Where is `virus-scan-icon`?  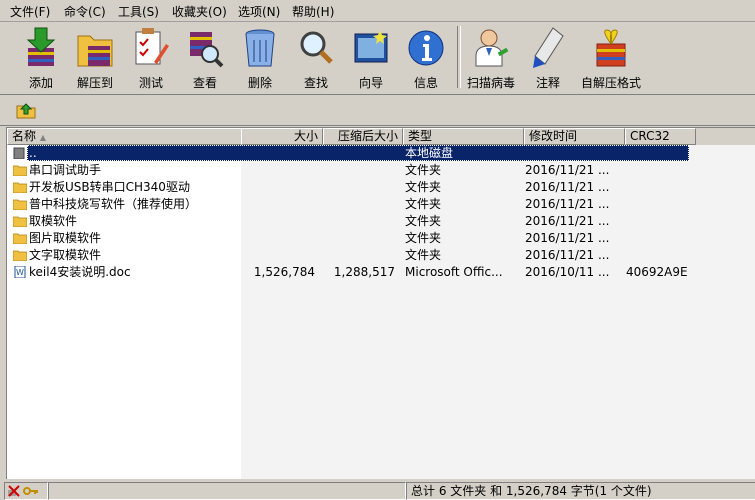 virus-scan-icon is located at coordinates (492, 48).